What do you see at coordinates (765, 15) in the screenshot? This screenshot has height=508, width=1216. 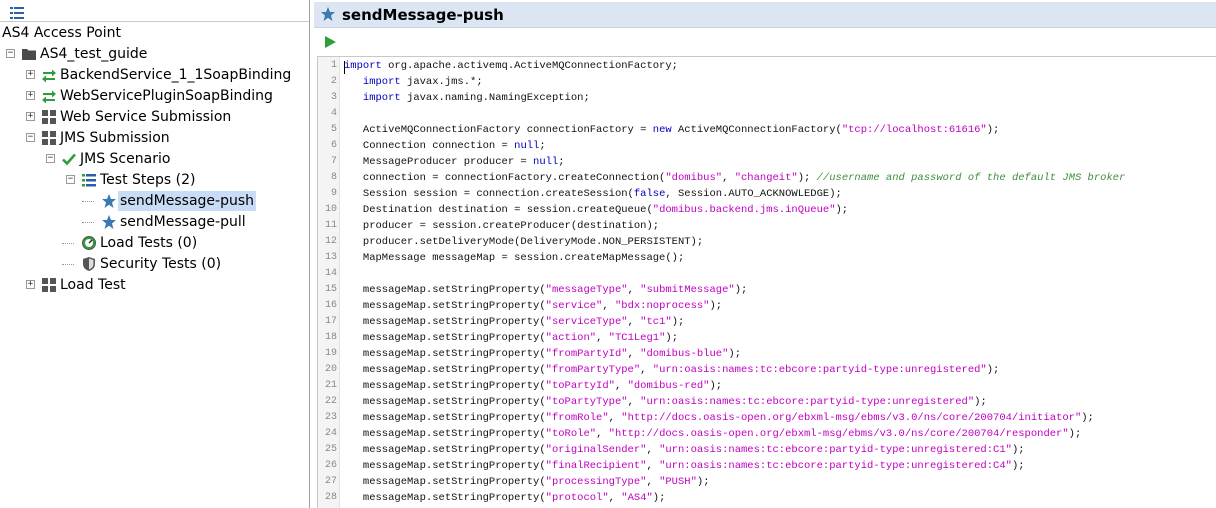 I see `editor-tab: sendMessage-push` at bounding box center [765, 15].